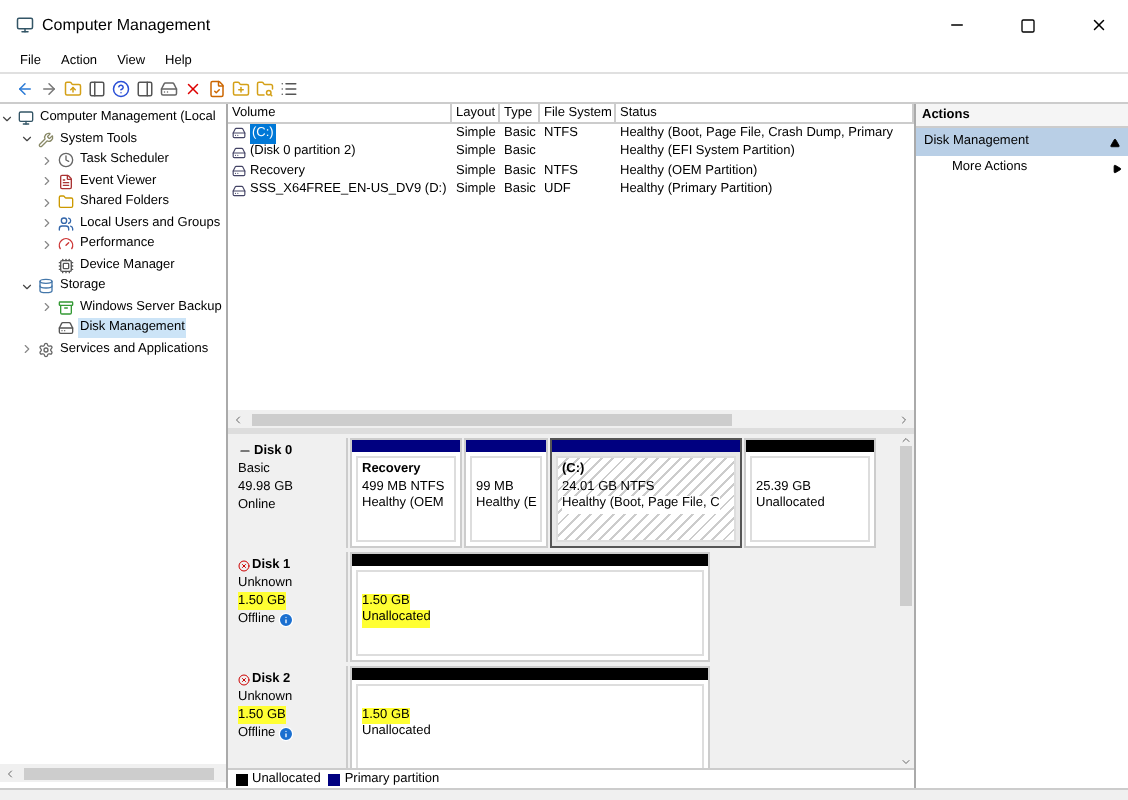 This screenshot has width=1128, height=800. I want to click on users-icon, so click(66, 223).